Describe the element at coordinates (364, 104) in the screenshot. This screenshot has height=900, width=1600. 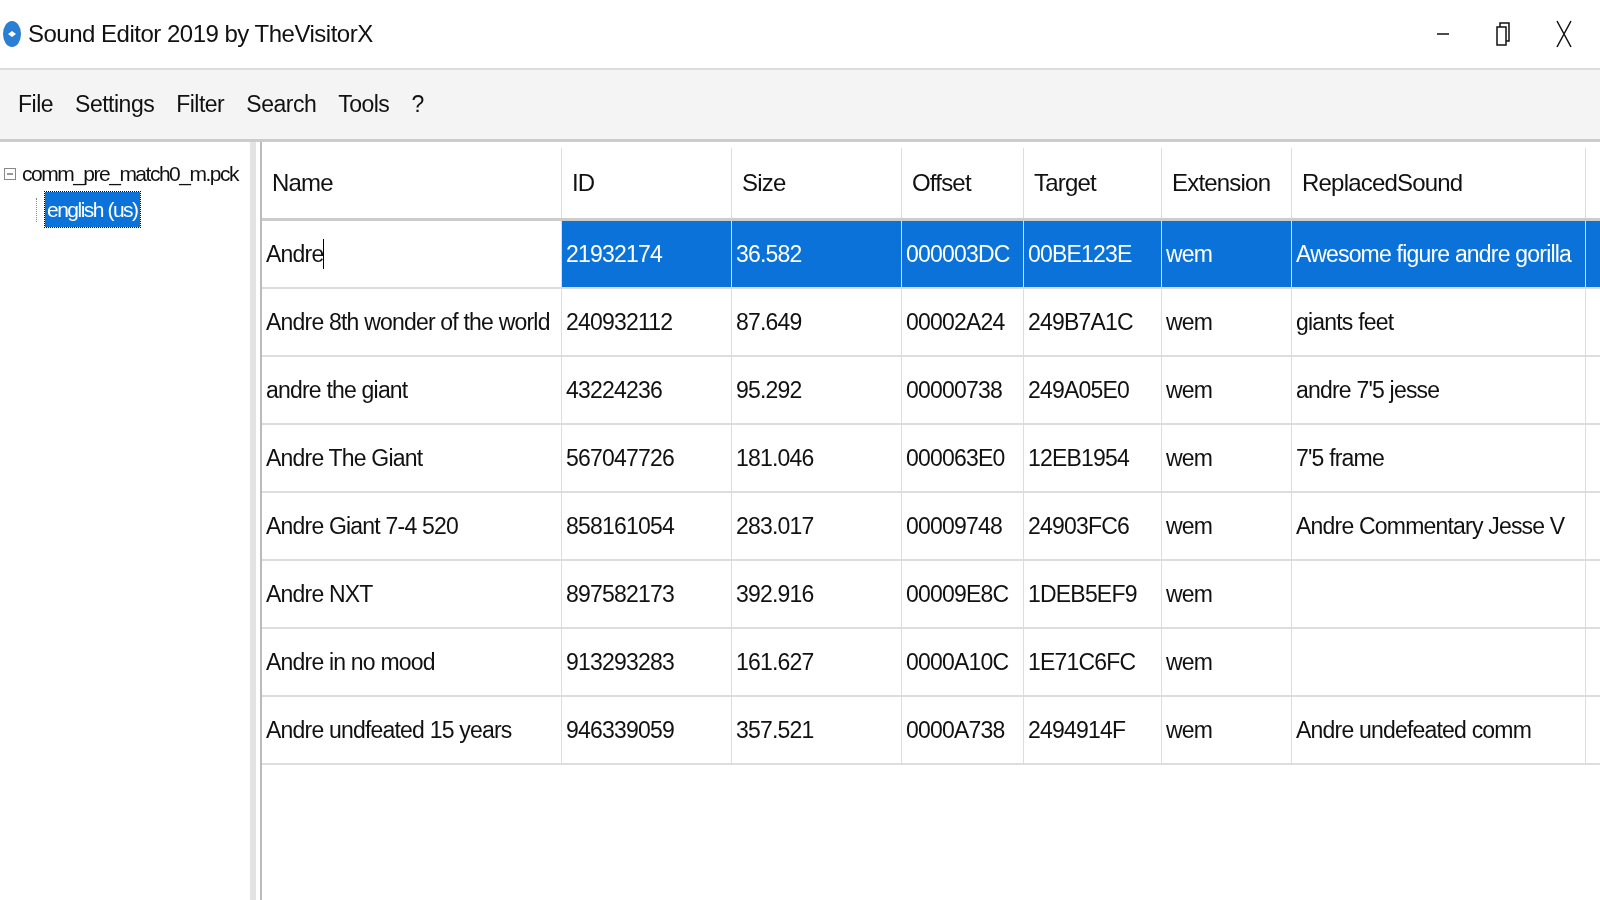
I see `menu-item: Tools` at that location.